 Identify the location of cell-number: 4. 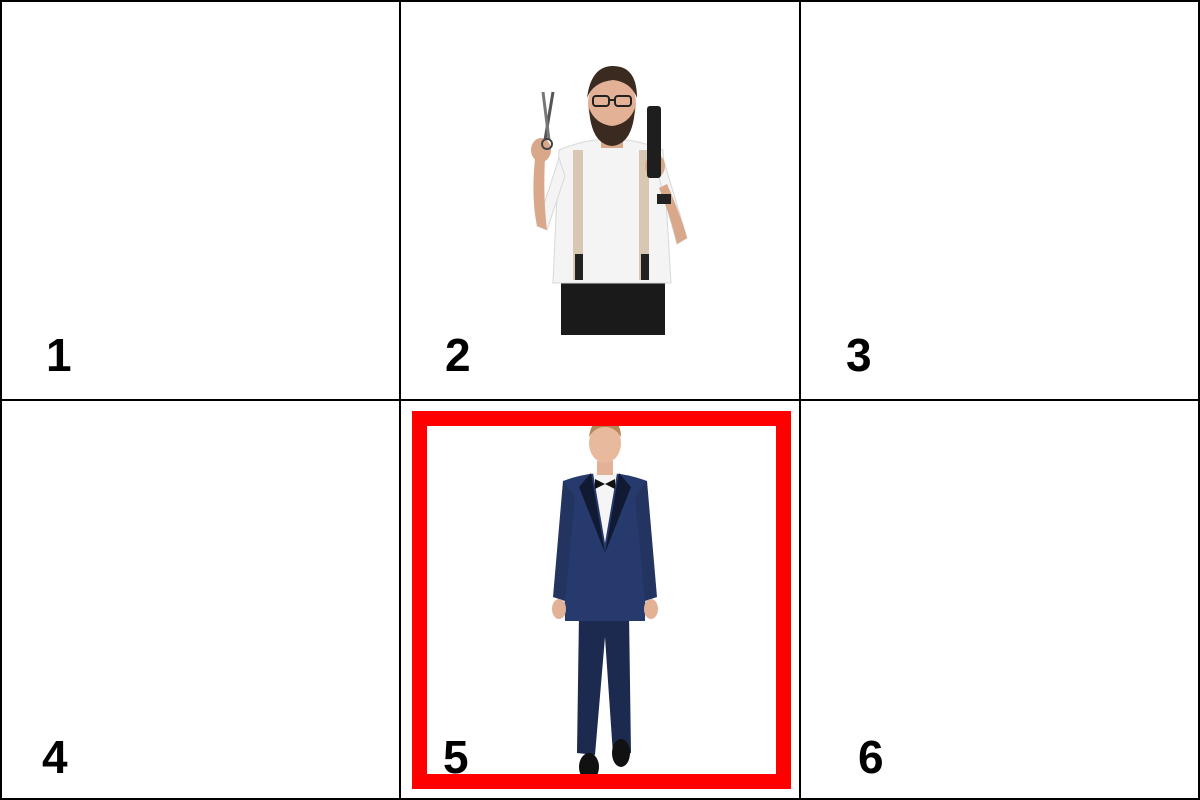
(55, 757).